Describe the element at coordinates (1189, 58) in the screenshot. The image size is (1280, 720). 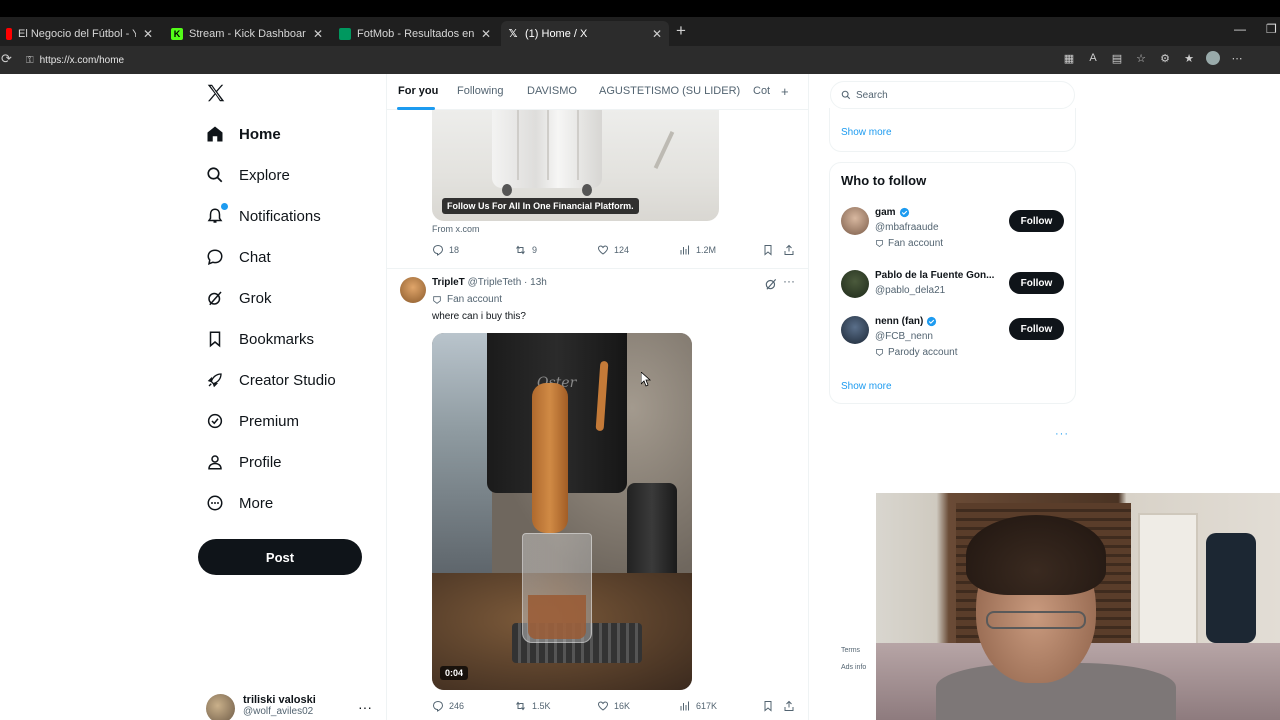
I see `favorites-icon: ★` at that location.